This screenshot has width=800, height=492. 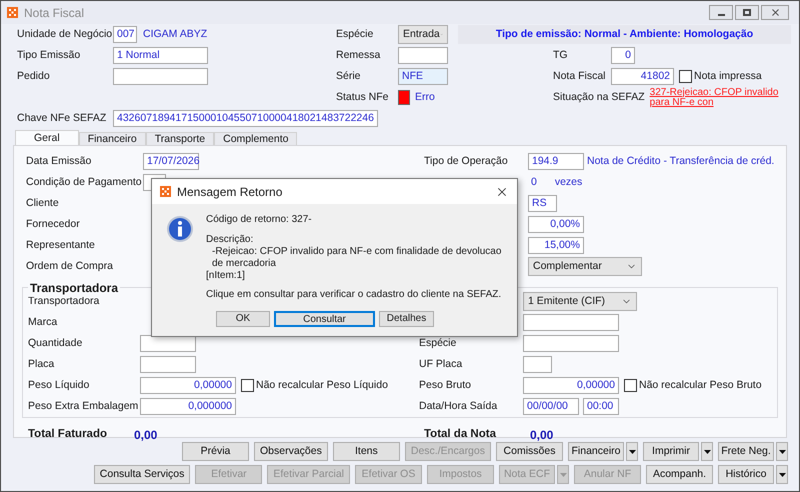 I want to click on field-label: Pedido, so click(x=33, y=76).